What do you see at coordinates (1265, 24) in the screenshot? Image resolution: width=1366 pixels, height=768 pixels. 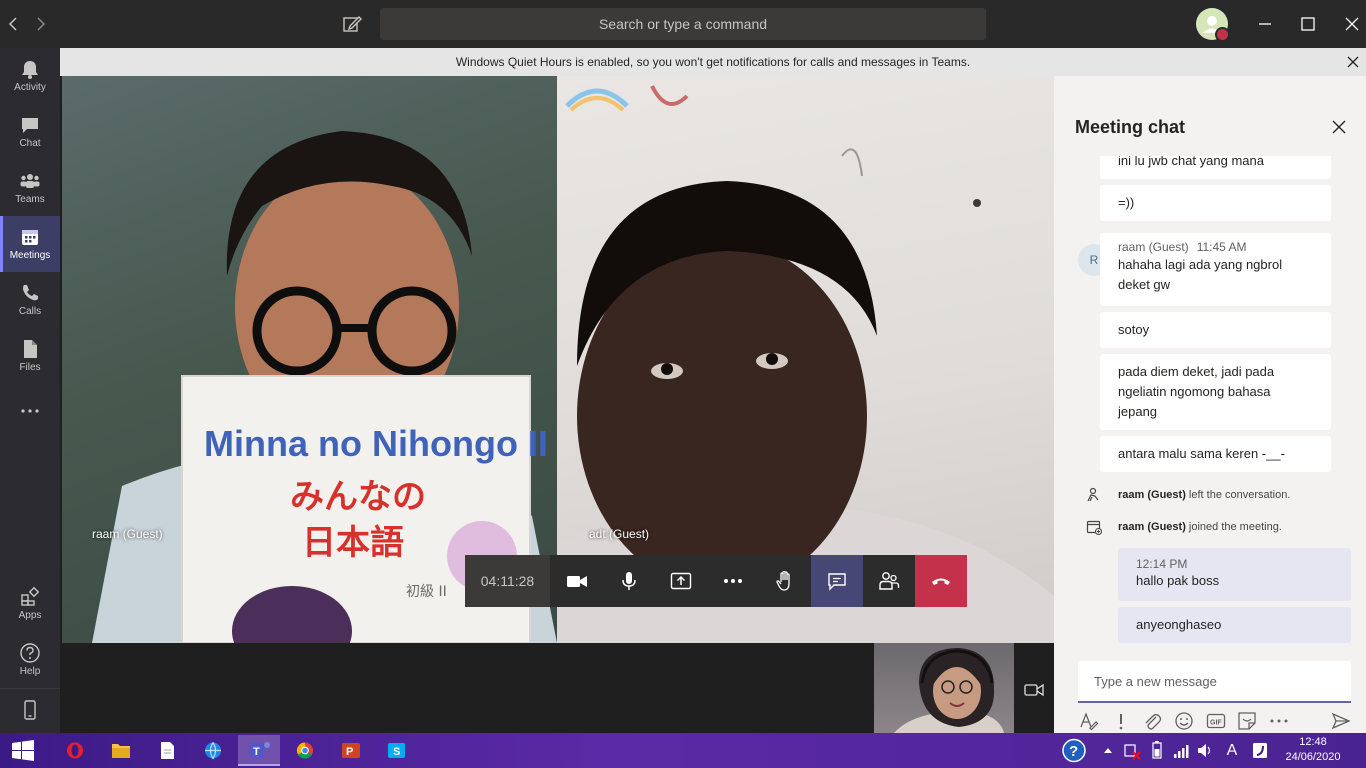 I see `minimize-icon` at bounding box center [1265, 24].